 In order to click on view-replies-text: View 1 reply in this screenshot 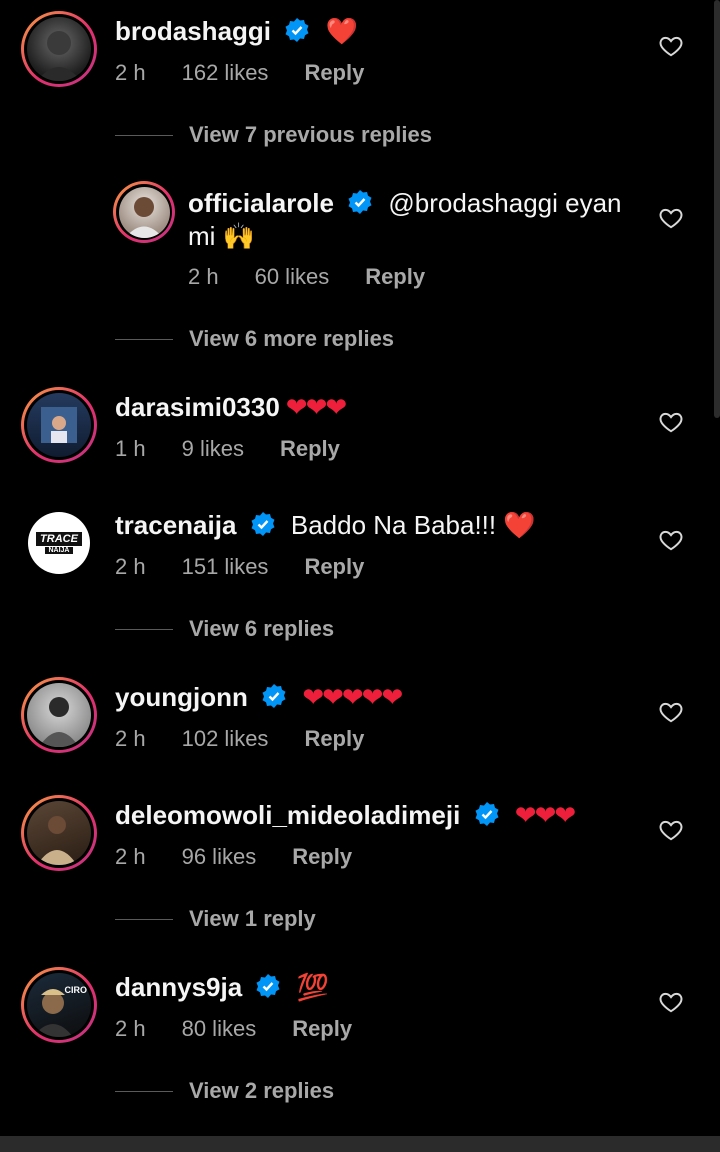, I will do `click(252, 919)`.